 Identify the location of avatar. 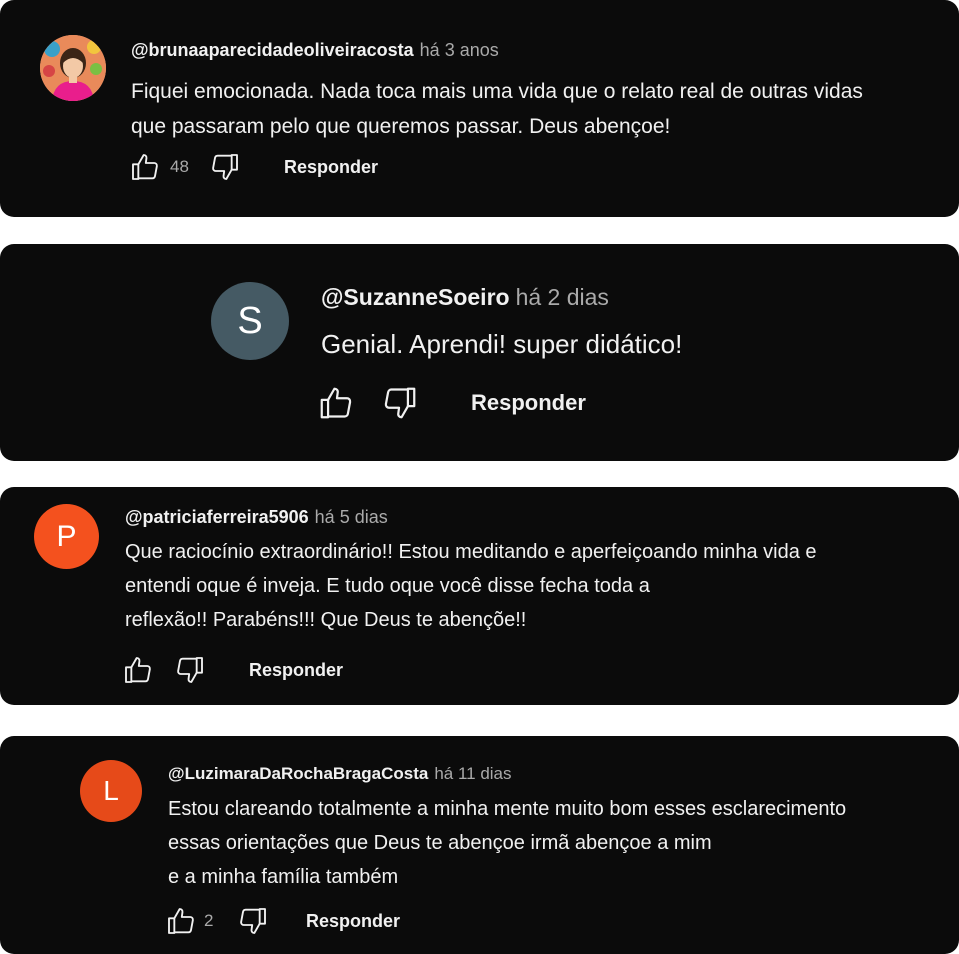
(73, 68).